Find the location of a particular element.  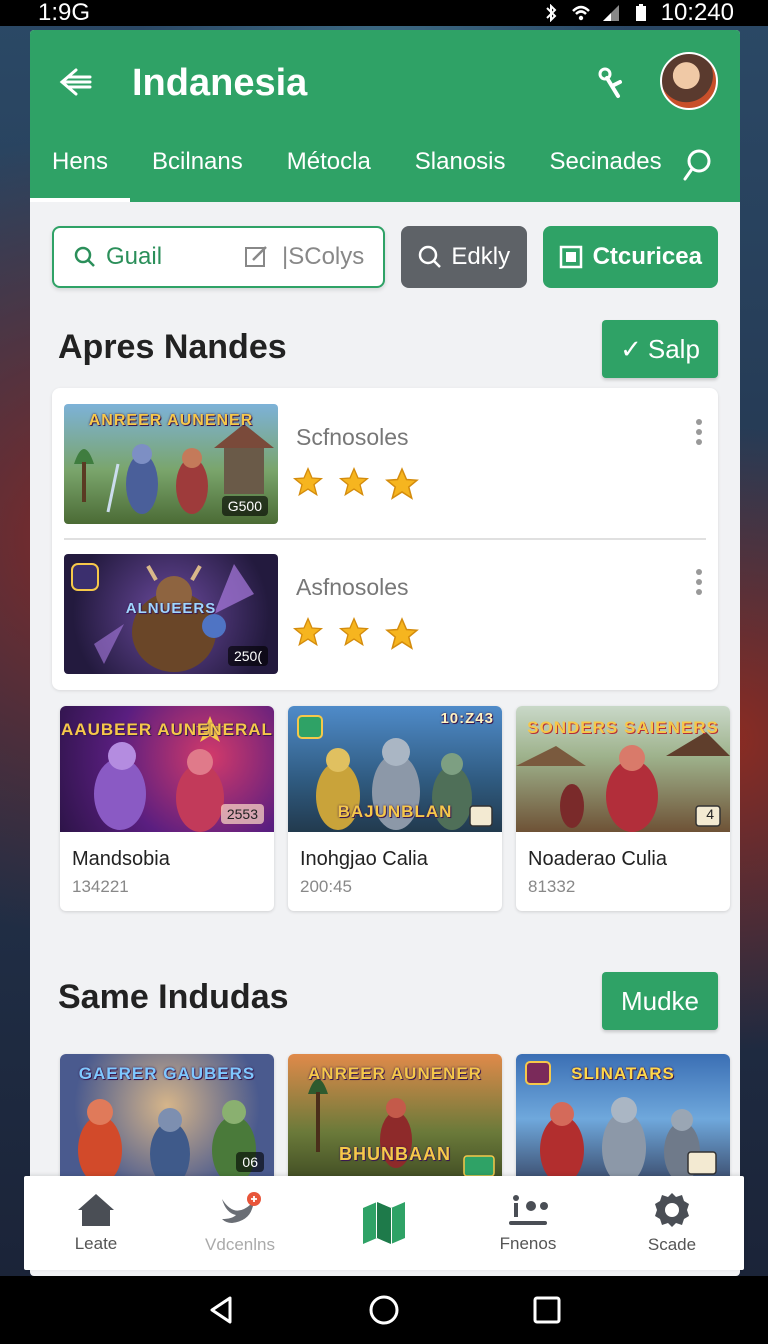

search-input: Guail |SColys is located at coordinates (218, 257).